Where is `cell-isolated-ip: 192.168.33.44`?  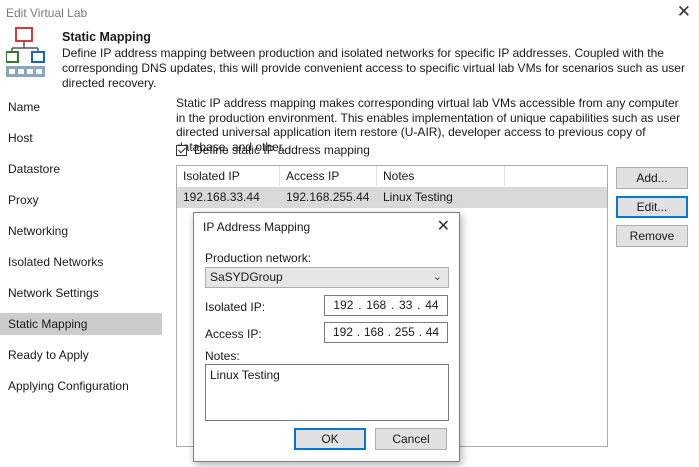
cell-isolated-ip: 192.168.33.44 is located at coordinates (221, 197).